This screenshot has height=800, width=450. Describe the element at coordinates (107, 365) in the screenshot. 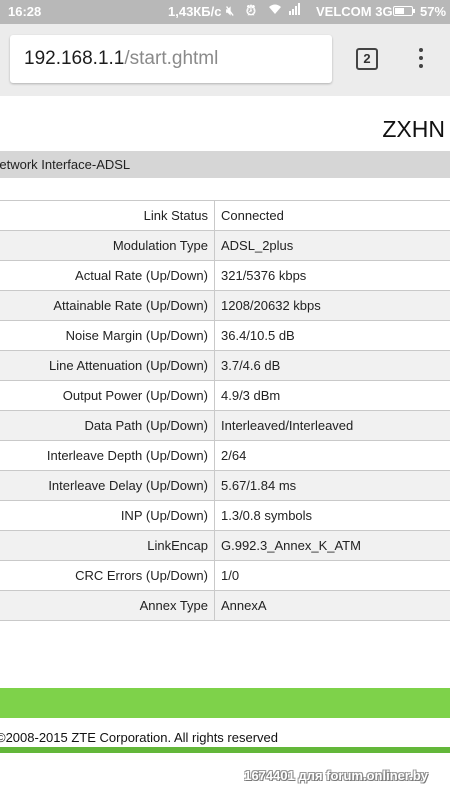

I see `row-label: Line Attenuation (Up/Down)` at that location.